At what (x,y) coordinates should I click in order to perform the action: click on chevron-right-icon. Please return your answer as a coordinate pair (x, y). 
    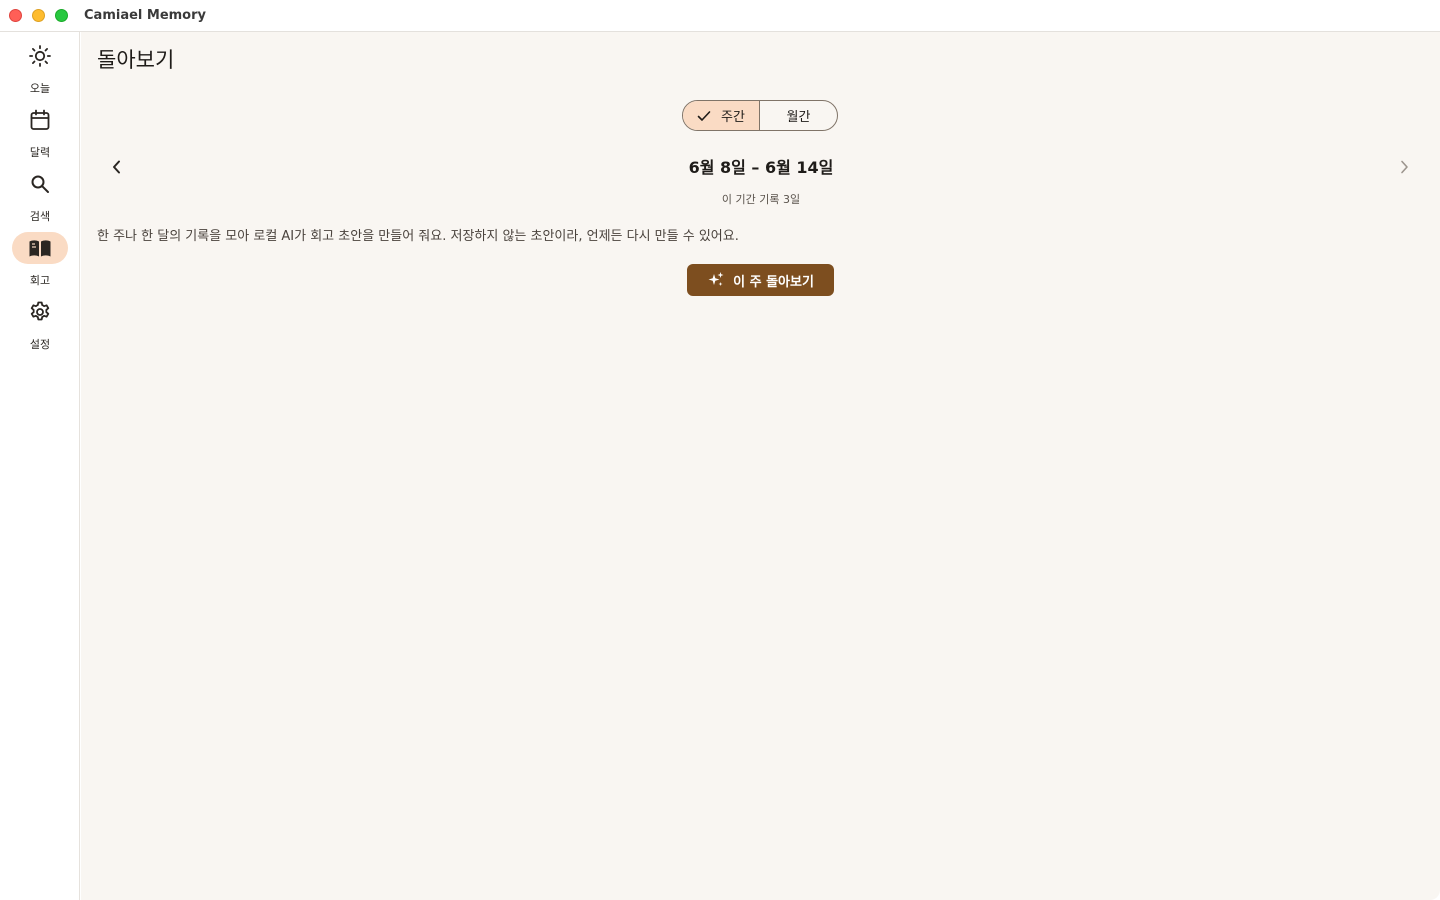
    Looking at the image, I should click on (1404, 168).